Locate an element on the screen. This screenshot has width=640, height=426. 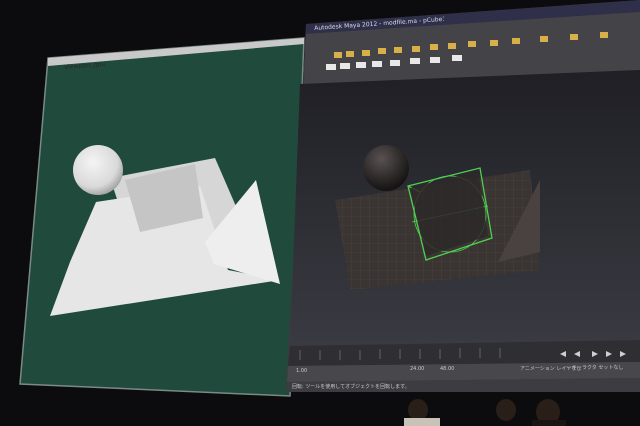
time-range-end: 24.00 is located at coordinates (417, 369).